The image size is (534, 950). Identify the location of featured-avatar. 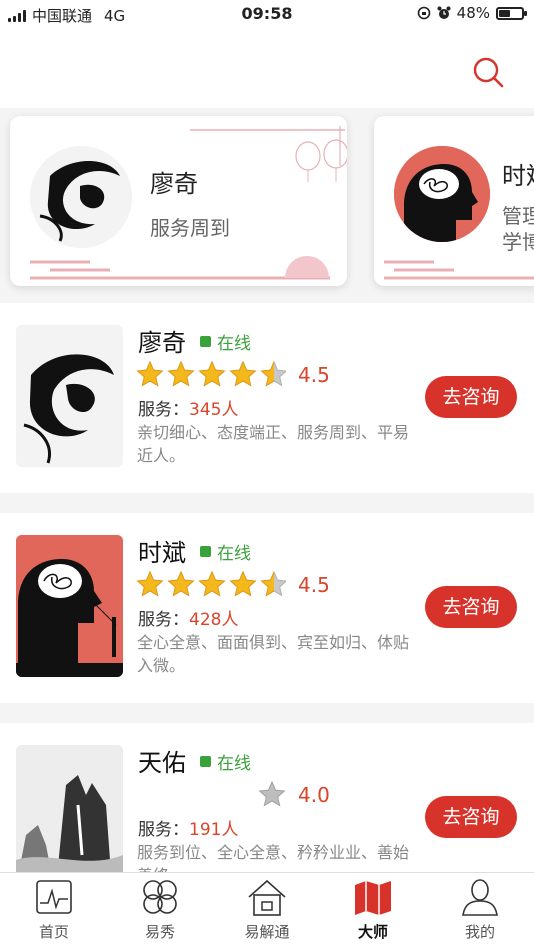
(81, 197).